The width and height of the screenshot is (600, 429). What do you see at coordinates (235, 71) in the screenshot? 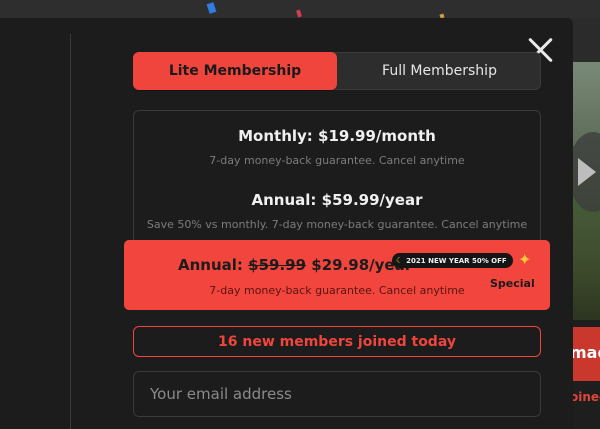
I see `tab-lite-membership: Lite Membership` at bounding box center [235, 71].